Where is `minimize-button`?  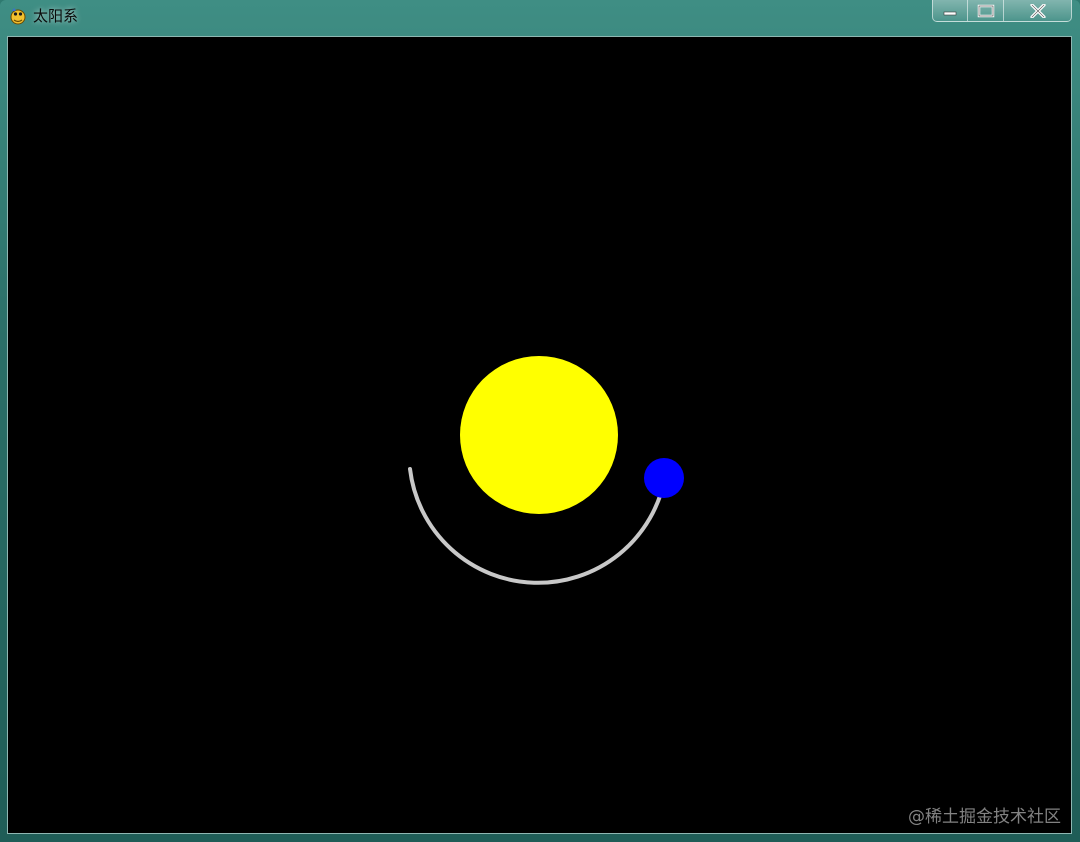 minimize-button is located at coordinates (950, 11).